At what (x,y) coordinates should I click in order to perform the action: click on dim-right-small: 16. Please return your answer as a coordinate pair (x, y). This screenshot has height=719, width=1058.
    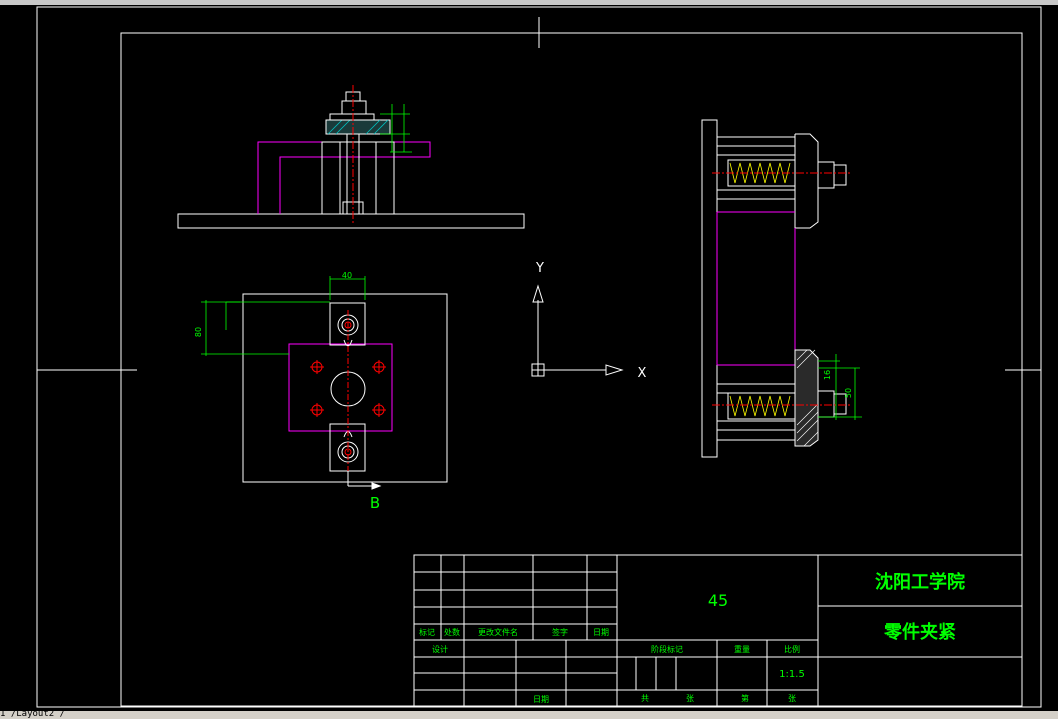
    Looking at the image, I should click on (827, 375).